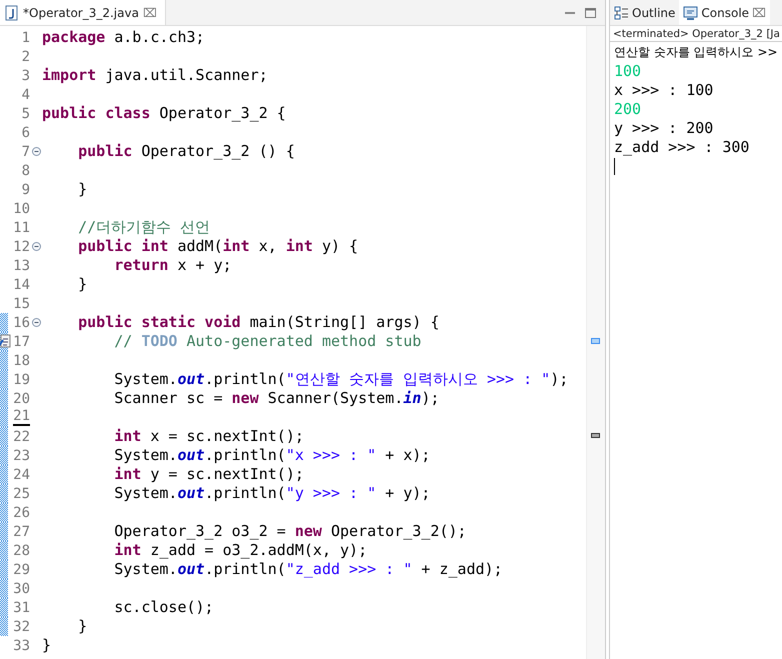 The height and width of the screenshot is (659, 782). Describe the element at coordinates (11, 12) in the screenshot. I see `java-file-icon` at that location.